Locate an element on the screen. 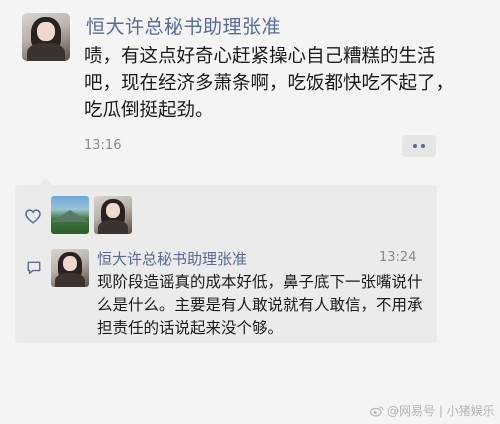  weibo-icon is located at coordinates (377, 411).